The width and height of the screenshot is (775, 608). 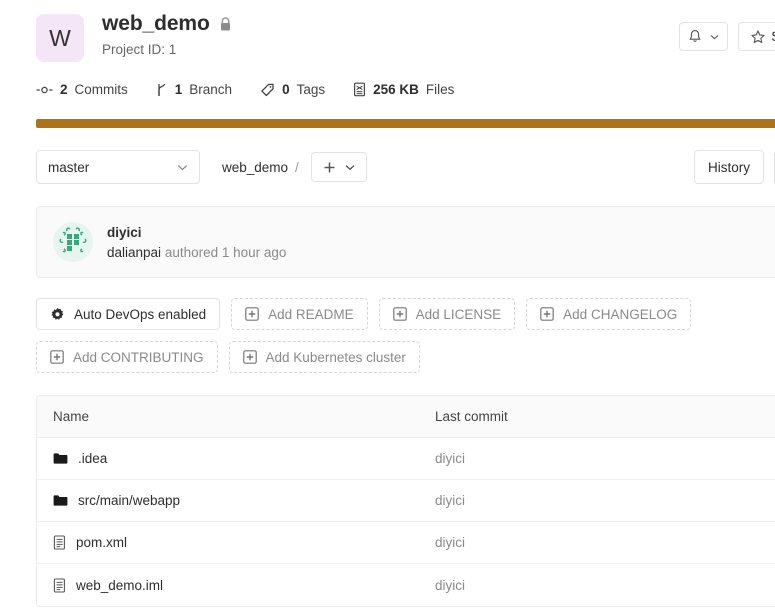 I want to click on last-commit-author: dalianpai, so click(x=134, y=252).